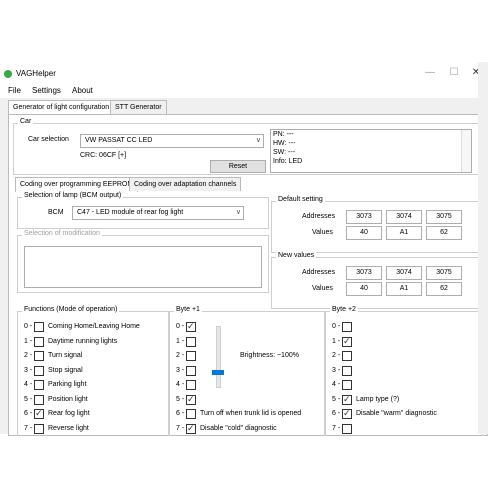  I want to click on bit-number: 2 -, so click(336, 355).